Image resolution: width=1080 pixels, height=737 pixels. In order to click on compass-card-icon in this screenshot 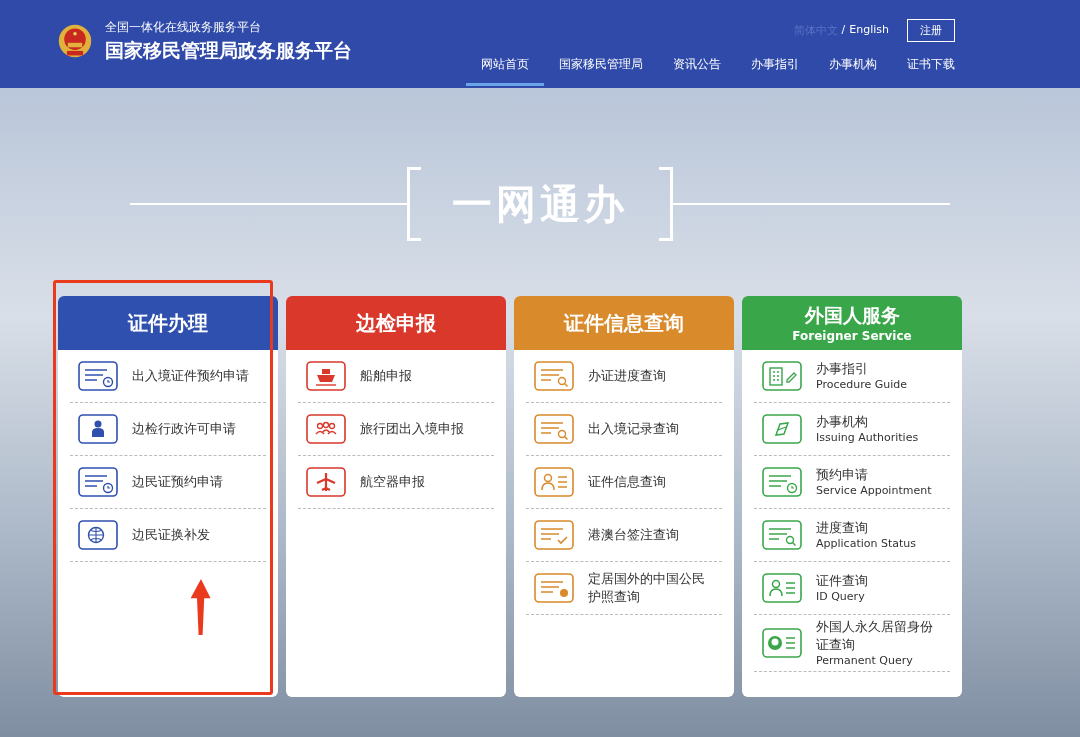, I will do `click(782, 429)`.